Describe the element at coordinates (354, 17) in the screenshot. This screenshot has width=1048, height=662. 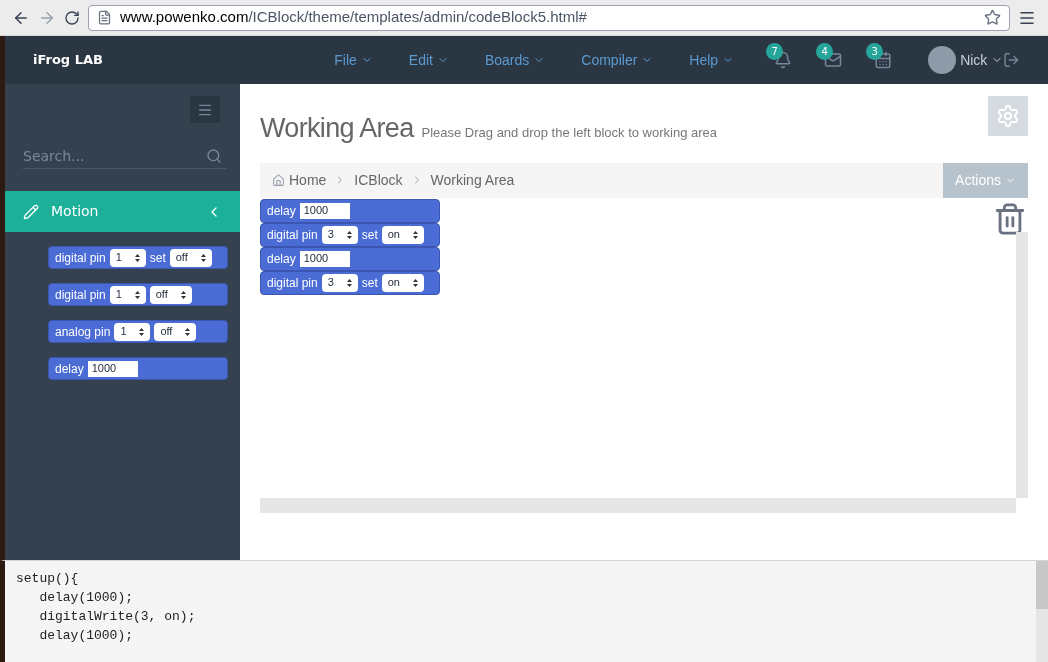
I see `url-text: www.powenko.com/ICBlock/theme/templates/admin/codeBlock5.html#` at that location.